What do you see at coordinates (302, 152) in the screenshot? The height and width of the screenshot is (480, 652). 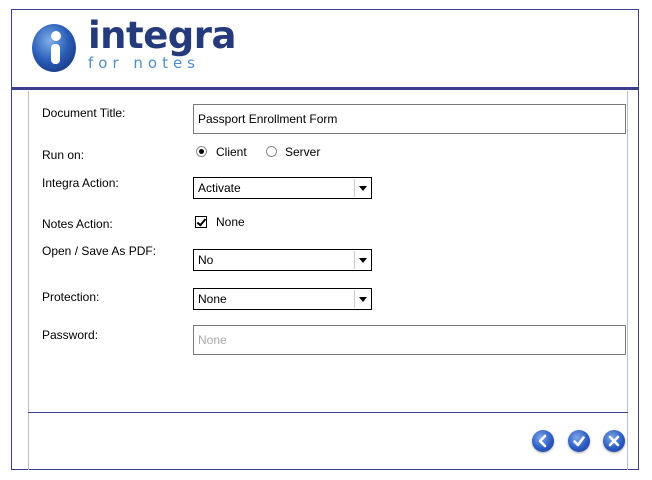 I see `run-on-server-label: Server` at bounding box center [302, 152].